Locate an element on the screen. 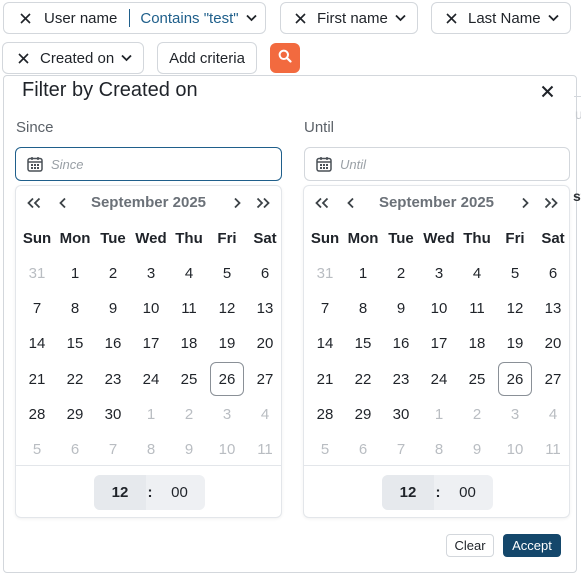 This screenshot has width=581, height=578. add-criteria-button: Add criteria is located at coordinates (207, 58).